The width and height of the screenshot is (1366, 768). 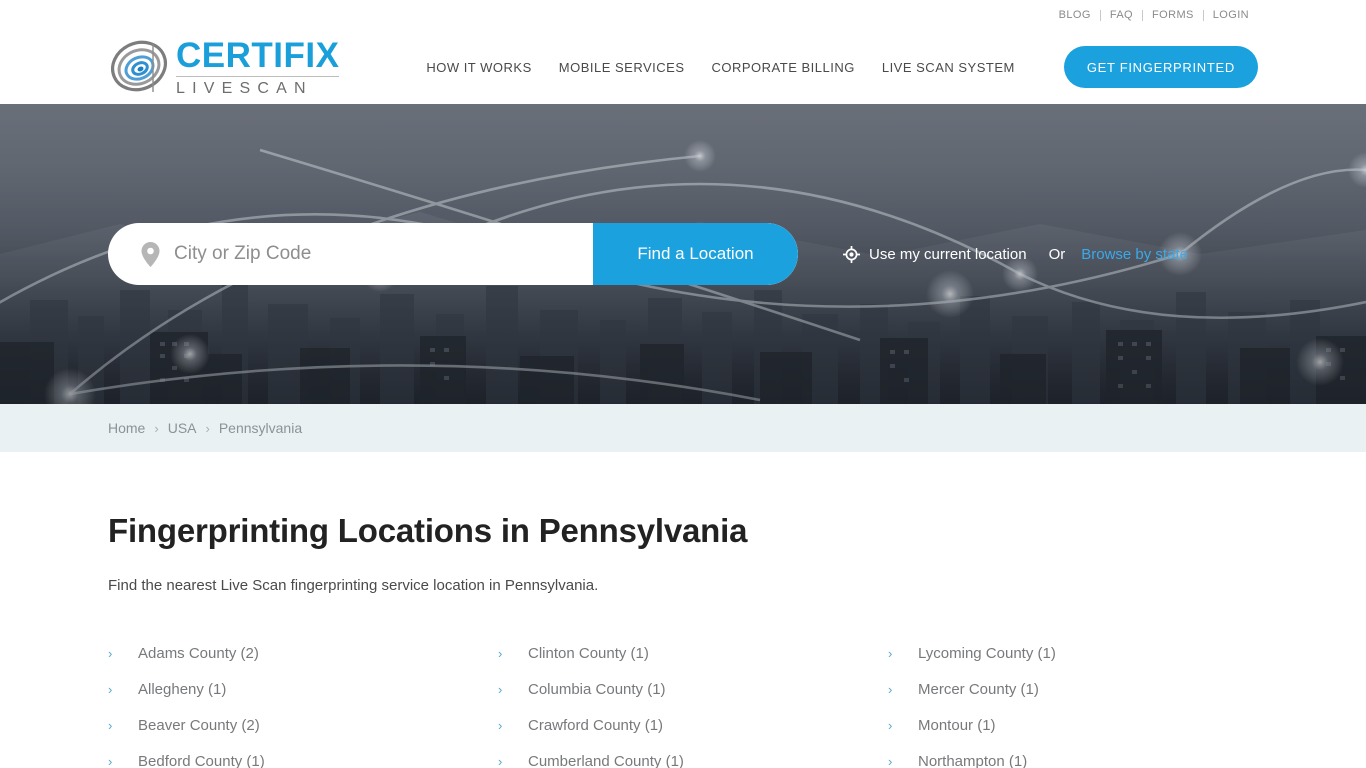 I want to click on search-input, so click(x=383, y=254).